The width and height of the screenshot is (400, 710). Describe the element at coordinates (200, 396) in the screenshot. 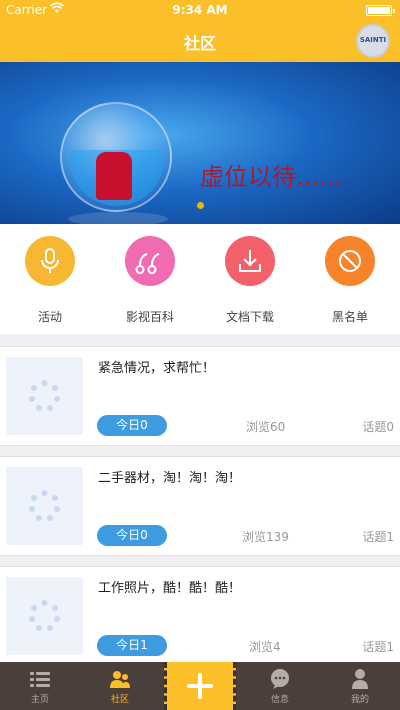

I see `list-item: 紧急情况，求帮忙！ 今日0 浏览60 话题0` at that location.